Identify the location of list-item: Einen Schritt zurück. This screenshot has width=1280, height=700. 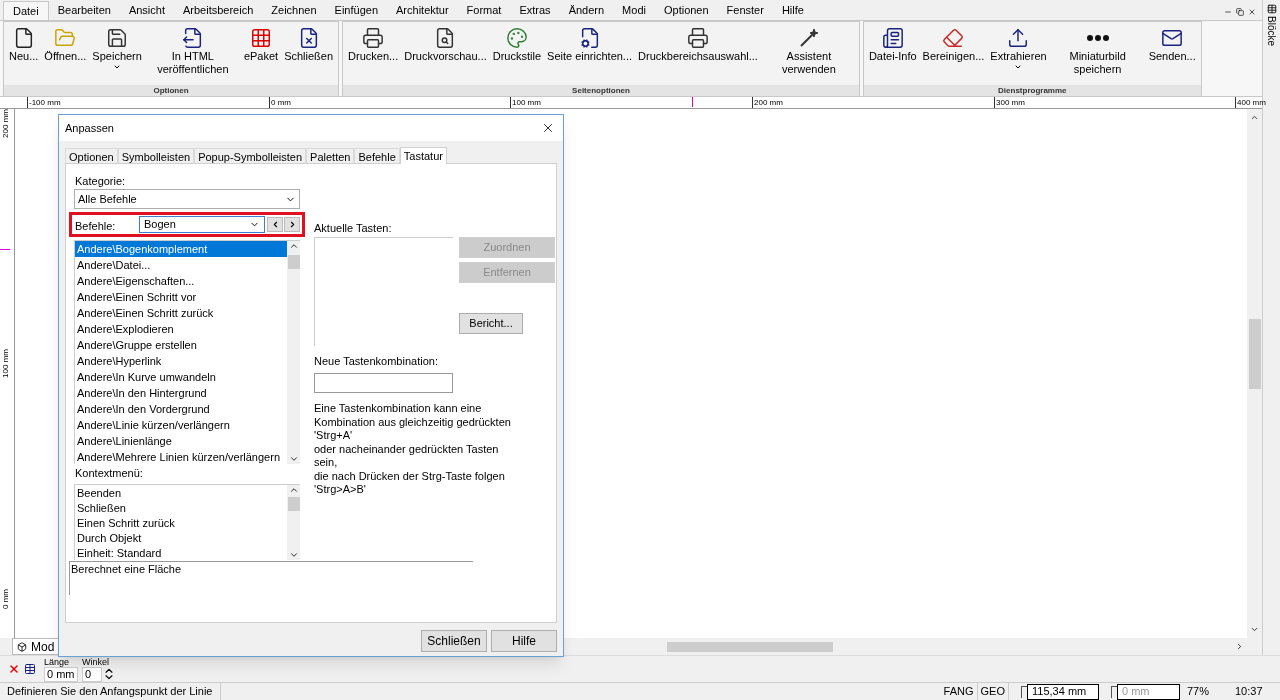
(181, 523).